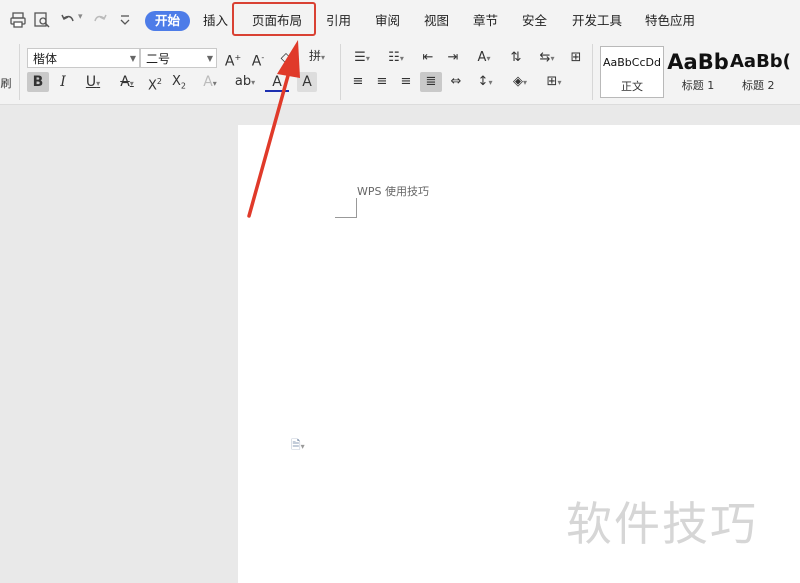  I want to click on style-preview: AaBb(, so click(760, 61).